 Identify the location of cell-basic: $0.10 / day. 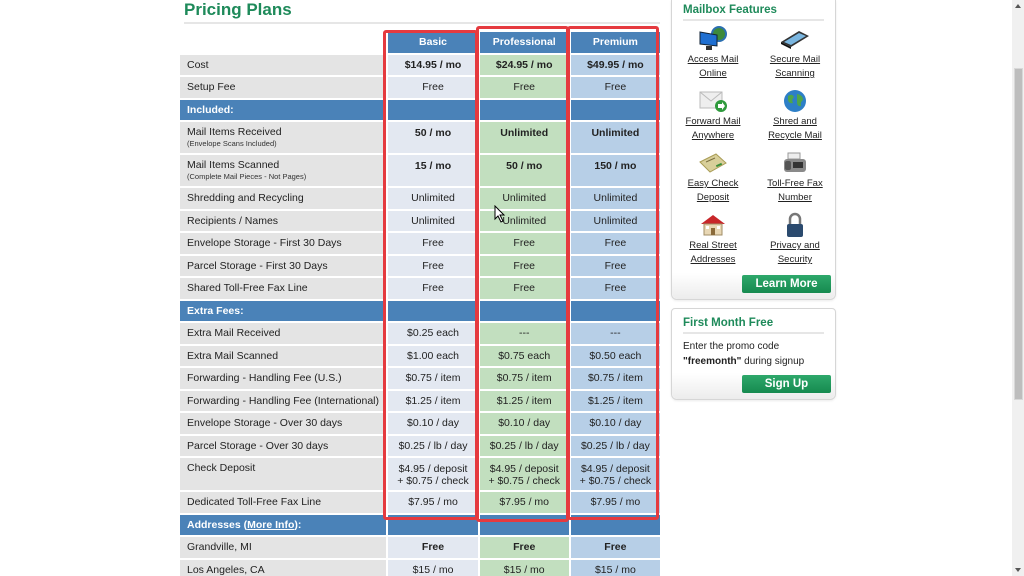
(432, 424).